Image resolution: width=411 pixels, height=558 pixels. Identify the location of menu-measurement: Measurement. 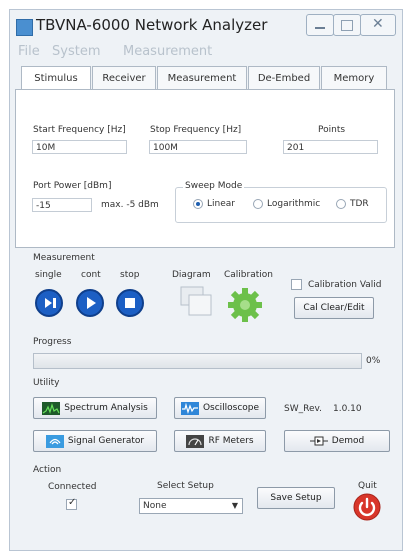
(167, 51).